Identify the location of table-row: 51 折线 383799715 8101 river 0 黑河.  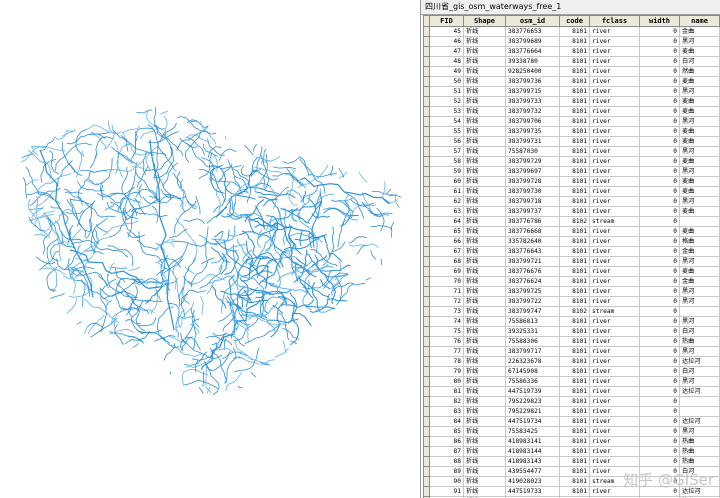
(571, 91).